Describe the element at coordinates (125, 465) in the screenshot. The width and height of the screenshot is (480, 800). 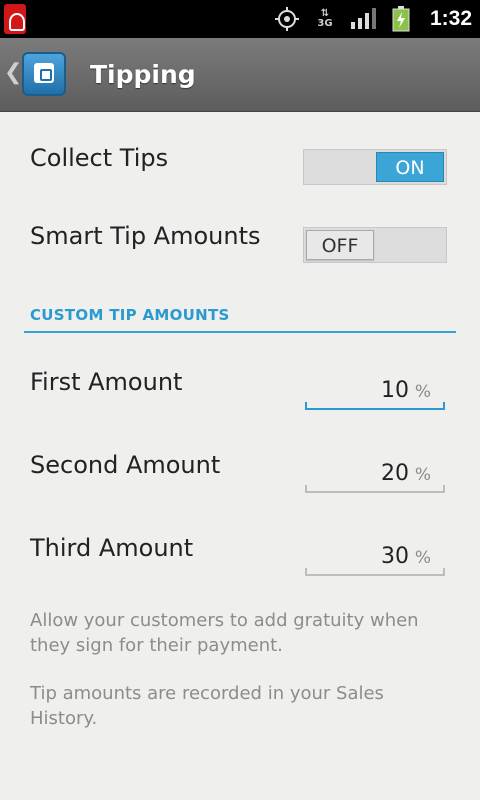
I see `second-amount-label: Second Amount` at that location.